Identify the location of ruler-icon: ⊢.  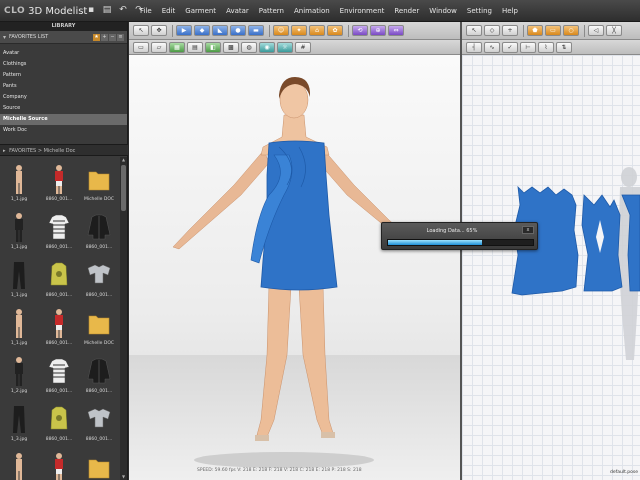
(528, 47).